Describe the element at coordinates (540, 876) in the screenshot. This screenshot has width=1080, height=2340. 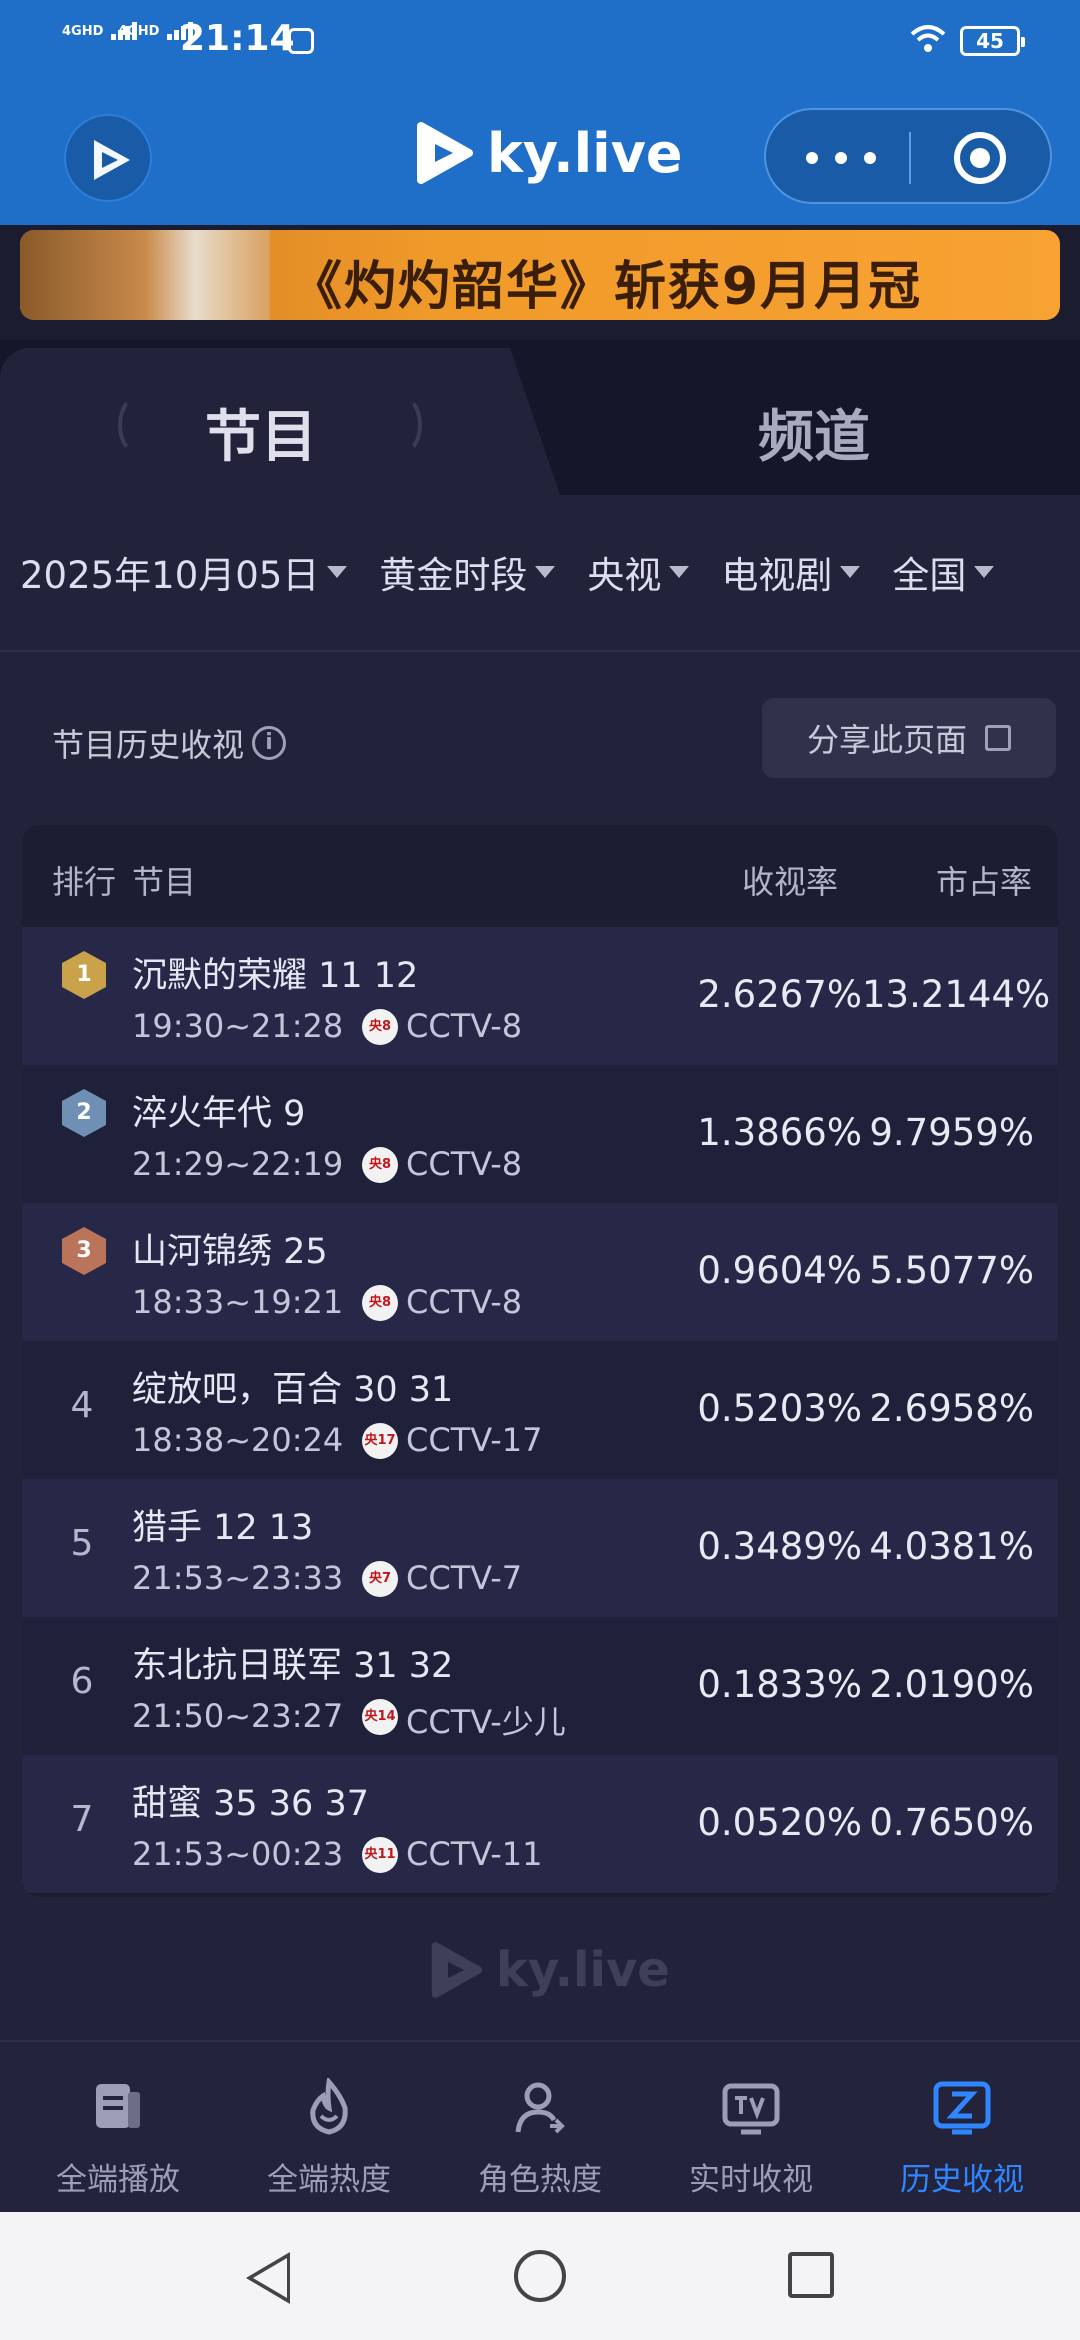
I see `table-header: 排行 节目 收视率 市占率` at that location.